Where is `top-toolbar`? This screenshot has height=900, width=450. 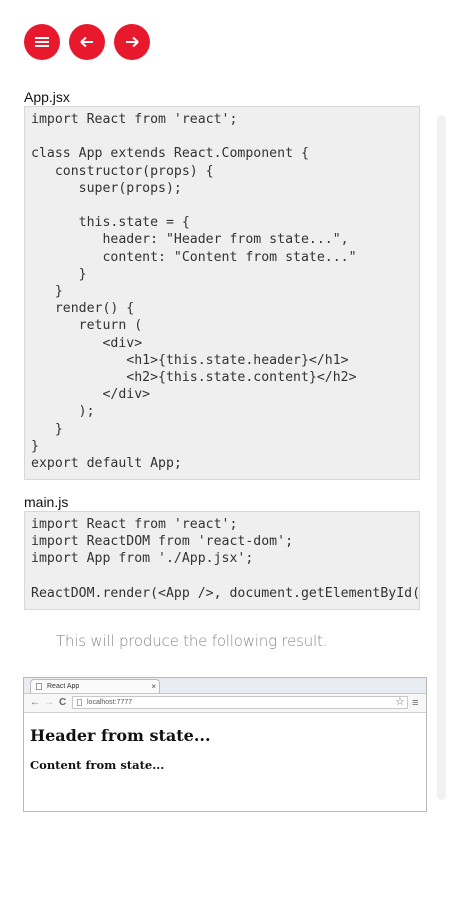 top-toolbar is located at coordinates (87, 42).